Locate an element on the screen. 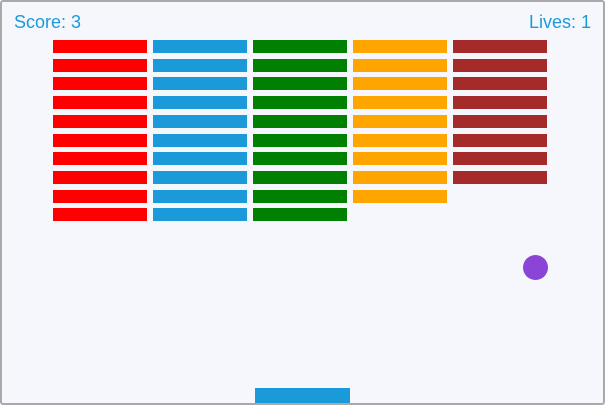 This screenshot has height=405, width=605. score-display: Score: 3 is located at coordinates (48, 22).